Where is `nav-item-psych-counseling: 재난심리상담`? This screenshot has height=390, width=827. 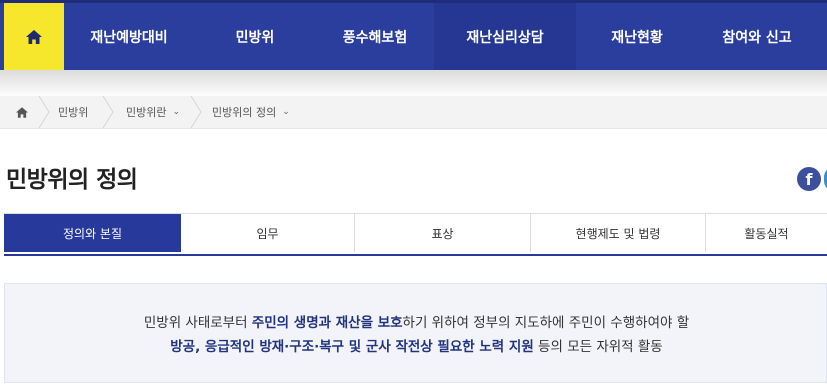 nav-item-psych-counseling: 재난심리상담 is located at coordinates (505, 36).